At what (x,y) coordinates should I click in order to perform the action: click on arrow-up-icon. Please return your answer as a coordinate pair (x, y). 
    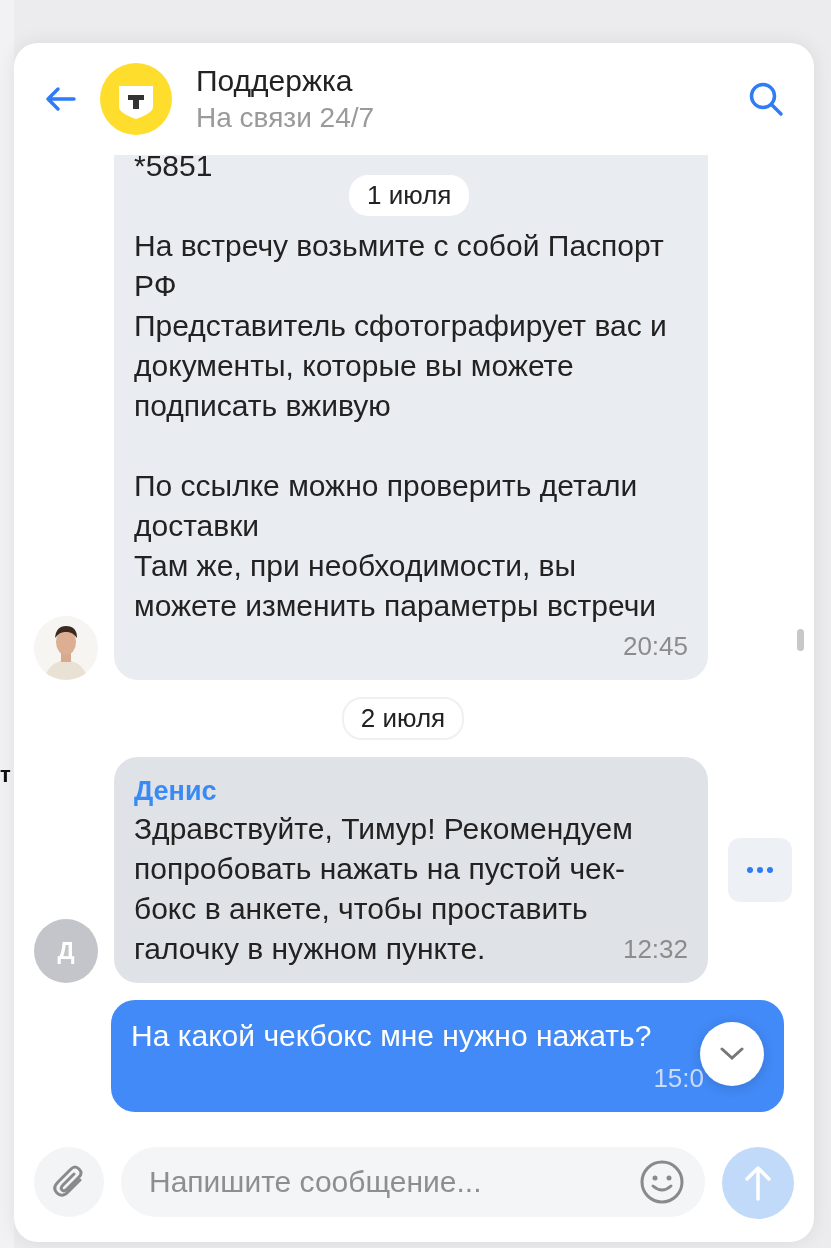
    Looking at the image, I should click on (758, 1183).